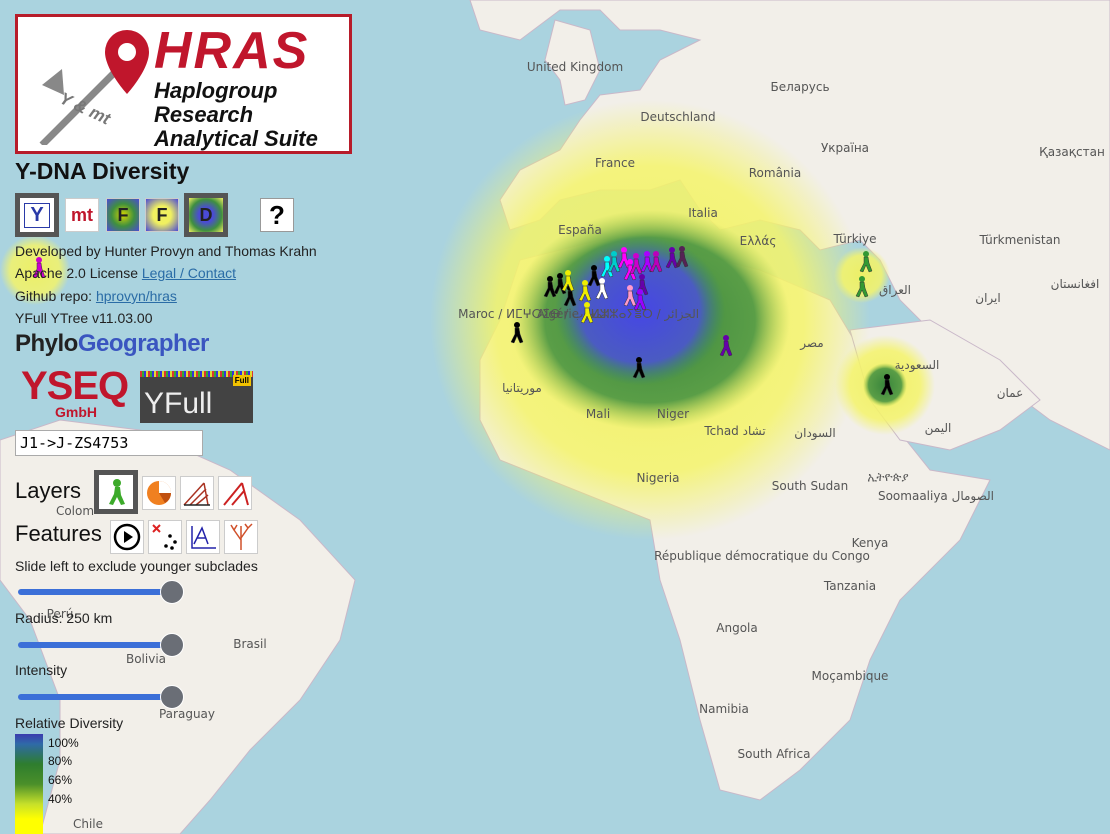 This screenshot has width=1110, height=834. What do you see at coordinates (37, 215) in the screenshot?
I see `y-dna-button: Y` at bounding box center [37, 215].